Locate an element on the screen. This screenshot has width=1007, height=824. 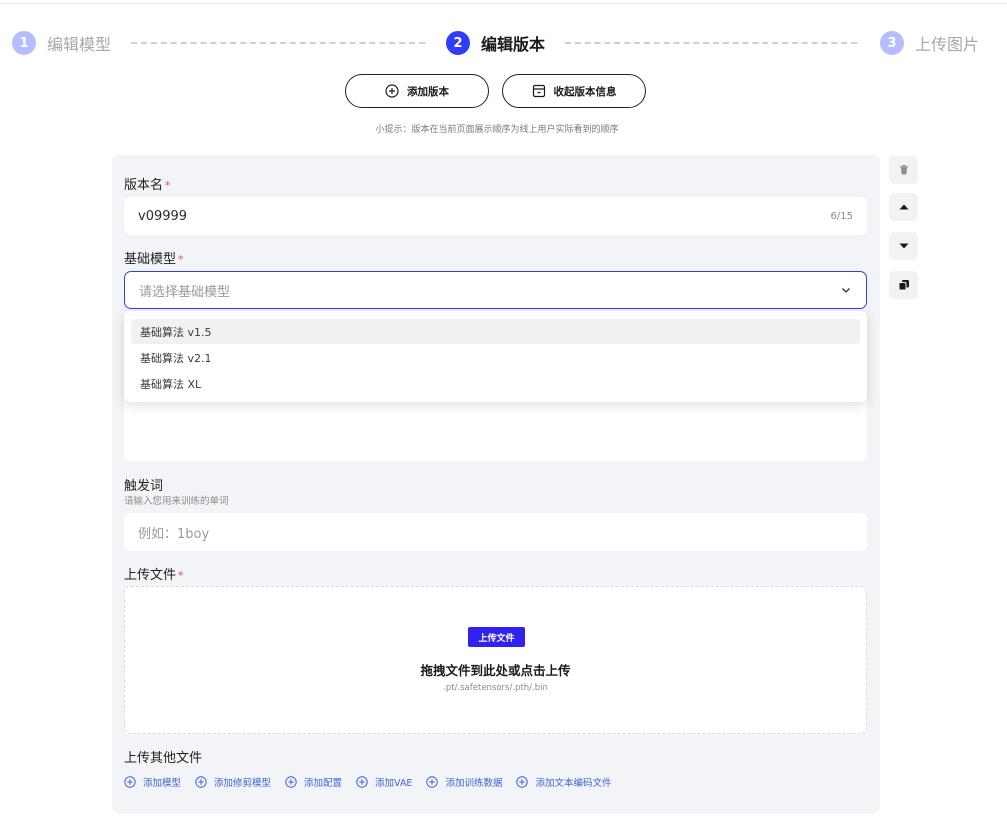
move-down-button is located at coordinates (903, 246).